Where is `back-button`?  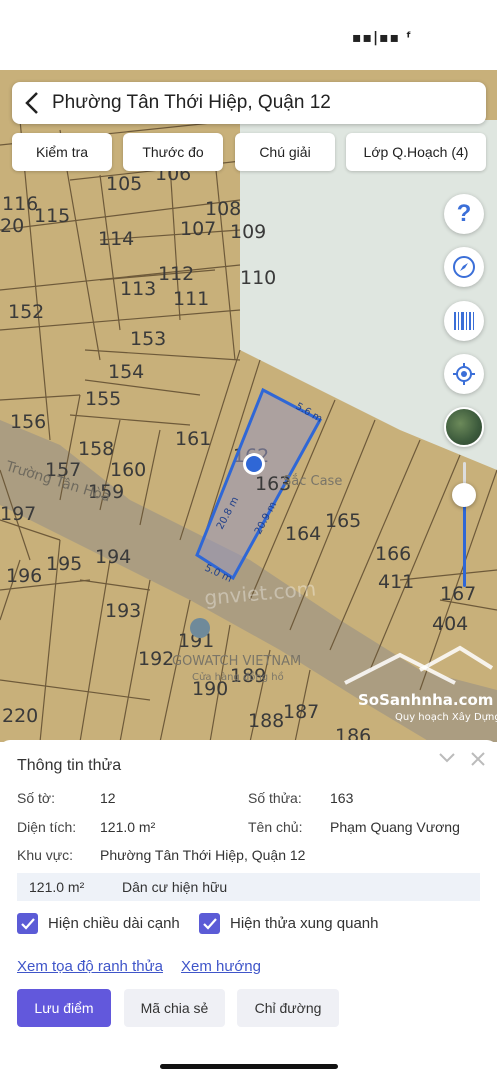 back-button is located at coordinates (32, 103).